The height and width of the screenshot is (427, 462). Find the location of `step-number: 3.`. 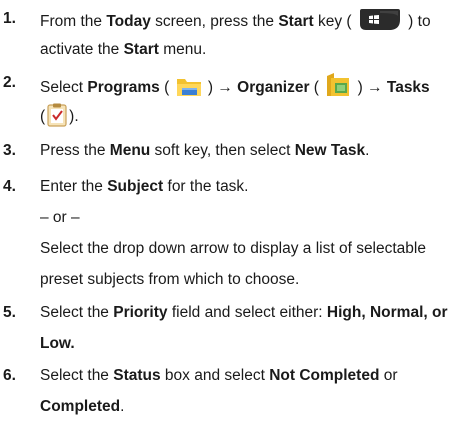

step-number: 3. is located at coordinates (9, 150).